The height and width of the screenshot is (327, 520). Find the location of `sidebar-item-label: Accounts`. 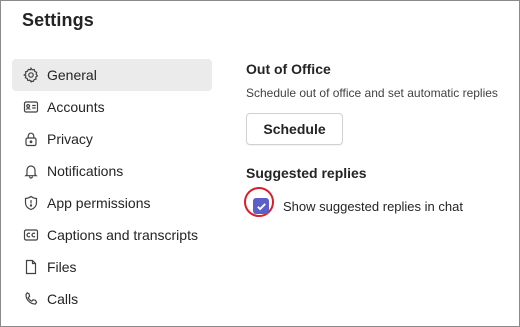

sidebar-item-label: Accounts is located at coordinates (76, 107).